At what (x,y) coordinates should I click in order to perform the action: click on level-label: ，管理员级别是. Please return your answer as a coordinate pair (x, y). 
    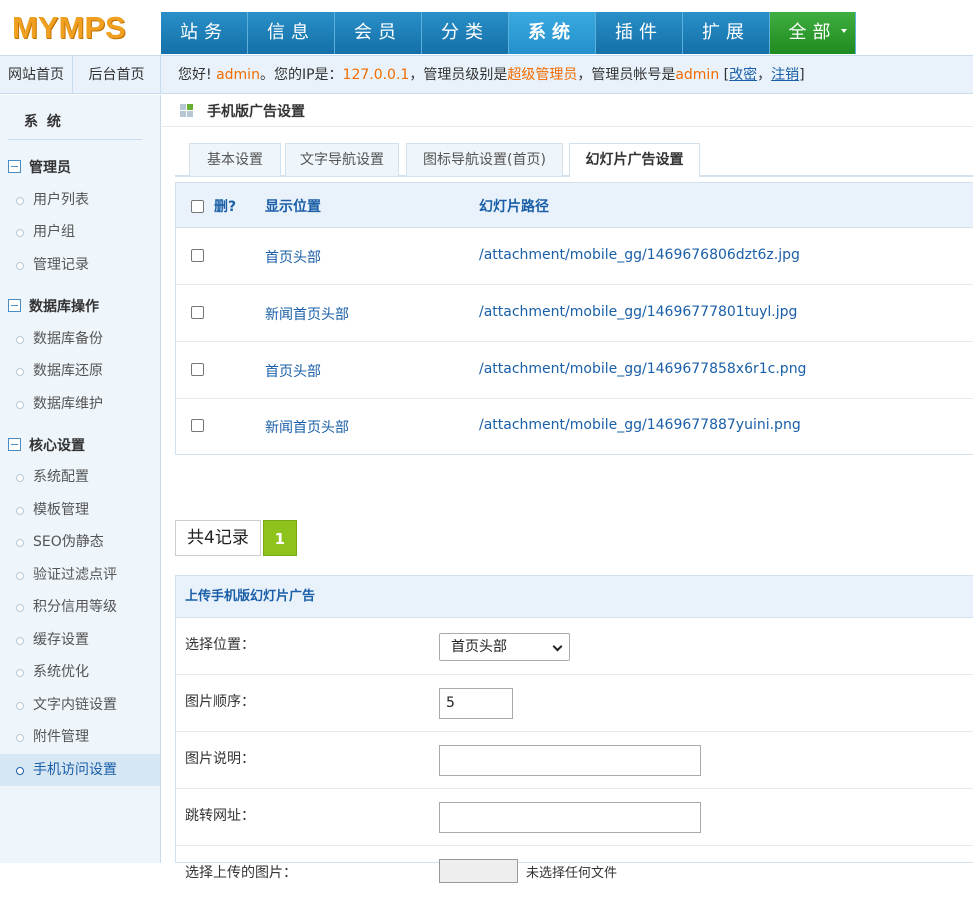
    Looking at the image, I should click on (458, 75).